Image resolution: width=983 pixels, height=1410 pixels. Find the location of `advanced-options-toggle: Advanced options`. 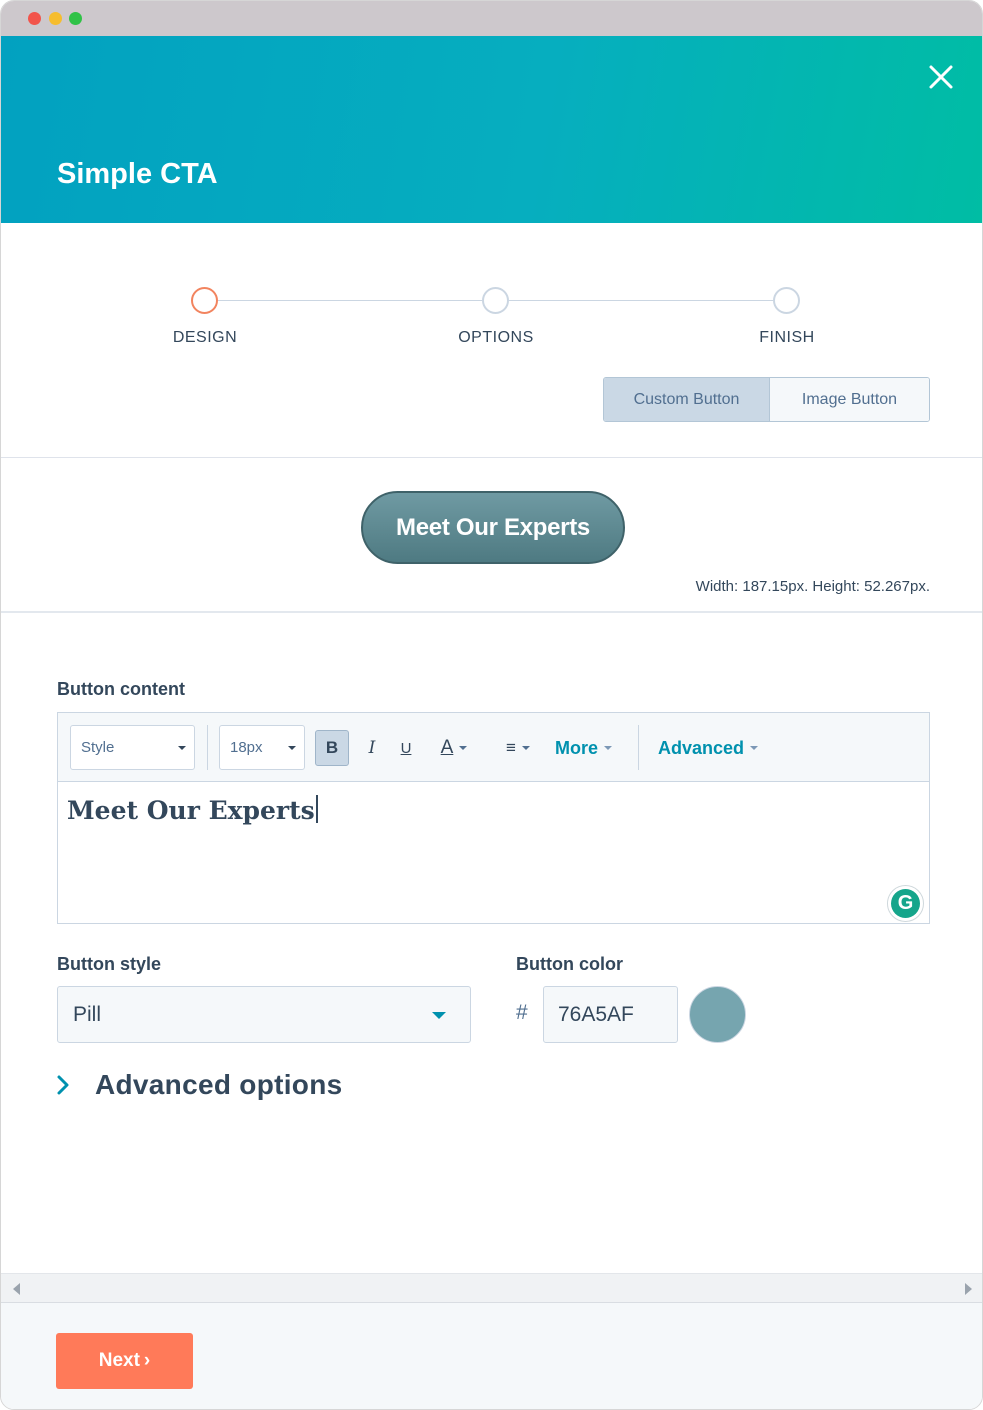

advanced-options-toggle: Advanced options is located at coordinates (199, 1085).